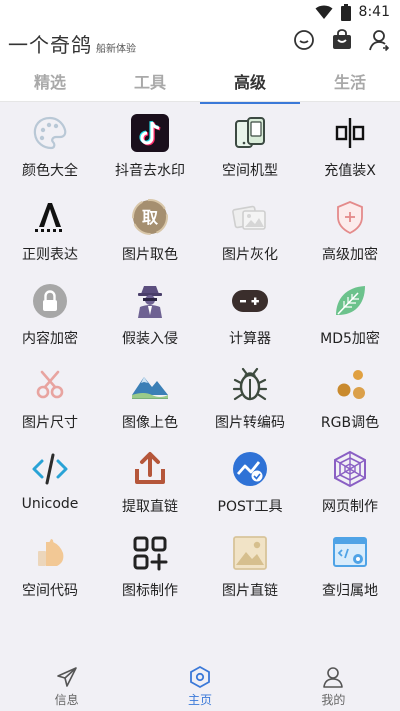 The height and width of the screenshot is (711, 400). Describe the element at coordinates (249, 217) in the screenshot. I see `gray-image-icon` at that location.